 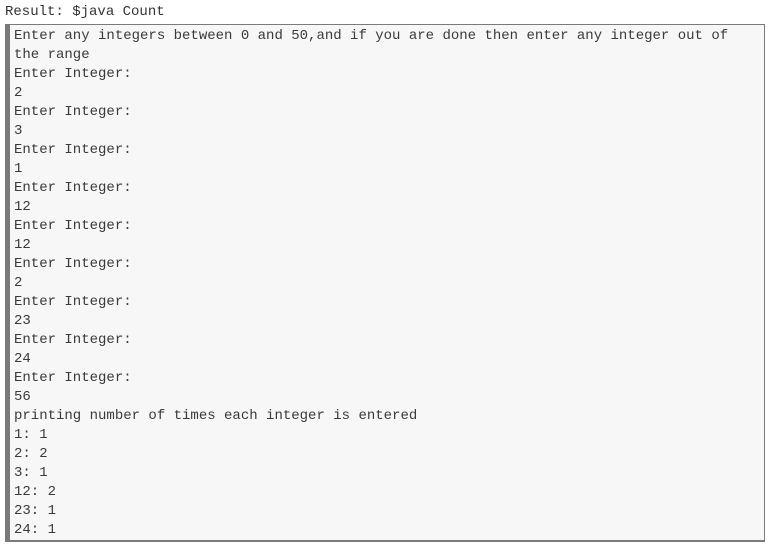 What do you see at coordinates (22, 397) in the screenshot?
I see `output-line: 56` at bounding box center [22, 397].